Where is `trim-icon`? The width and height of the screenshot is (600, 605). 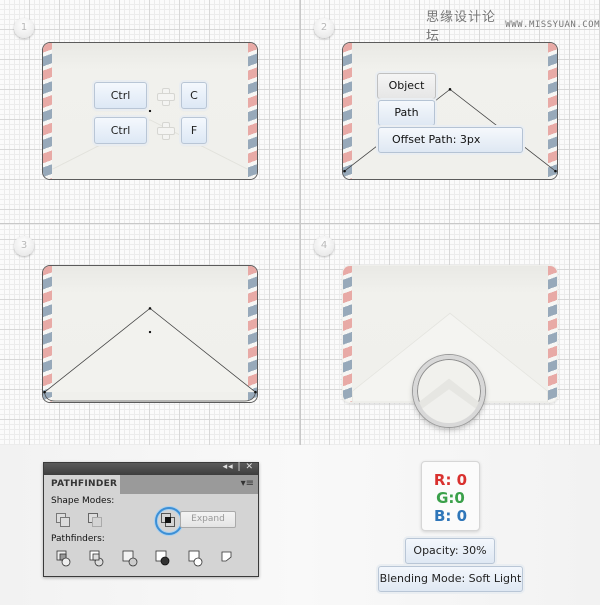
trim-icon is located at coordinates (96, 558).